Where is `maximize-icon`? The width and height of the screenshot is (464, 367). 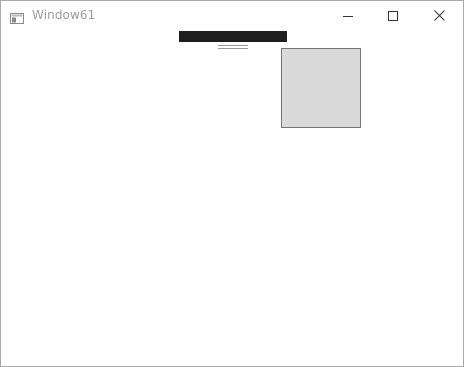 maximize-icon is located at coordinates (393, 15).